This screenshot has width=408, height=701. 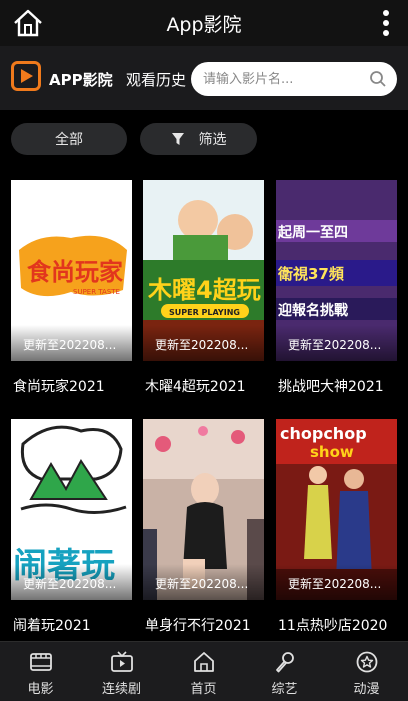 What do you see at coordinates (40, 671) in the screenshot?
I see `nav-item-movie: 电影` at bounding box center [40, 671].